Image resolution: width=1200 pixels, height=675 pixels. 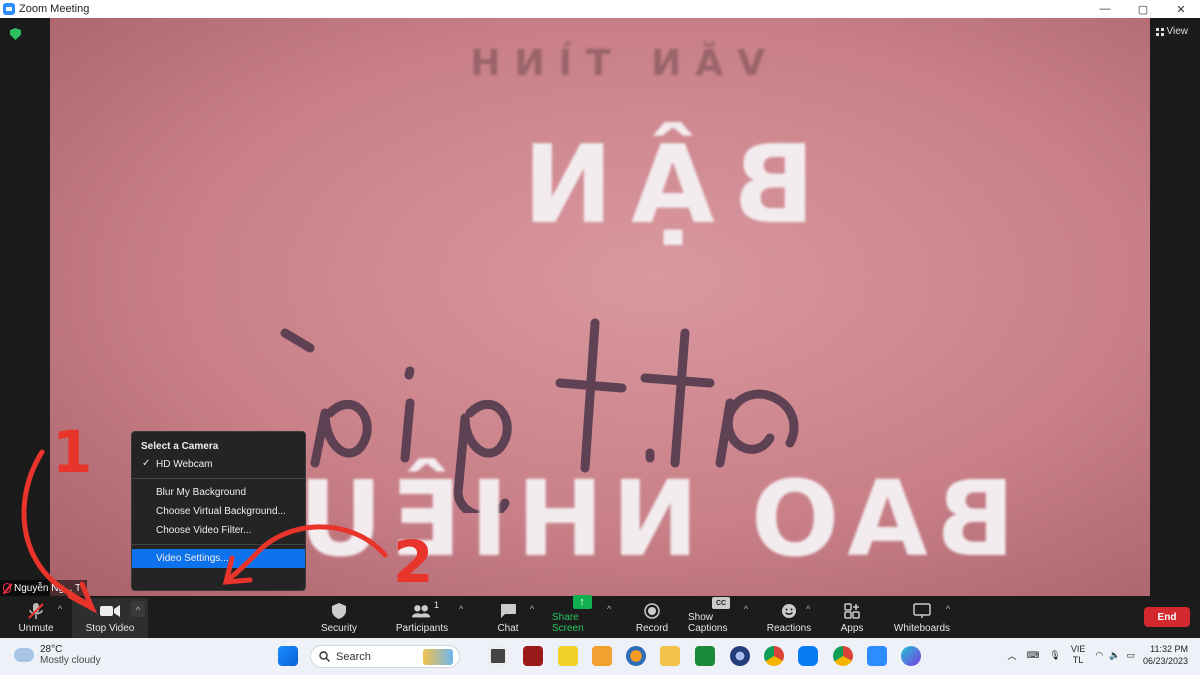 What do you see at coordinates (746, 609) in the screenshot?
I see `captions-caret: ^` at bounding box center [746, 609].